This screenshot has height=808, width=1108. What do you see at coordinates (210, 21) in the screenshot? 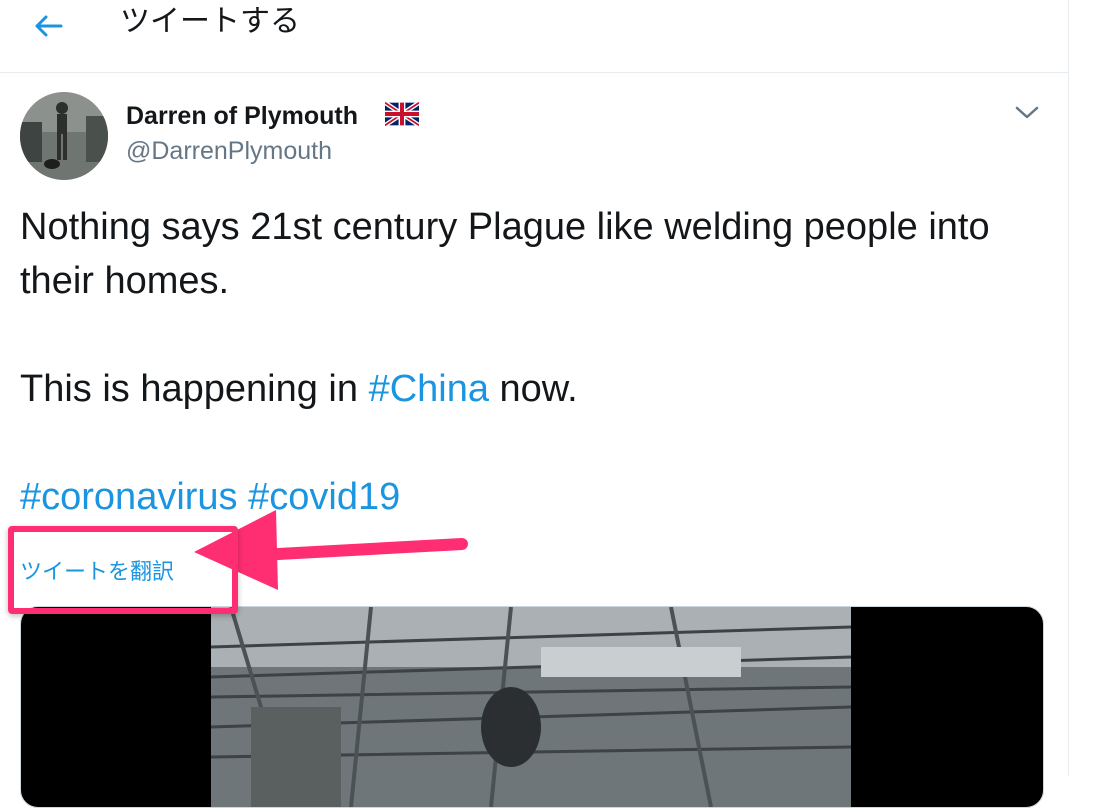
I see `page-title: ツイートする` at bounding box center [210, 21].